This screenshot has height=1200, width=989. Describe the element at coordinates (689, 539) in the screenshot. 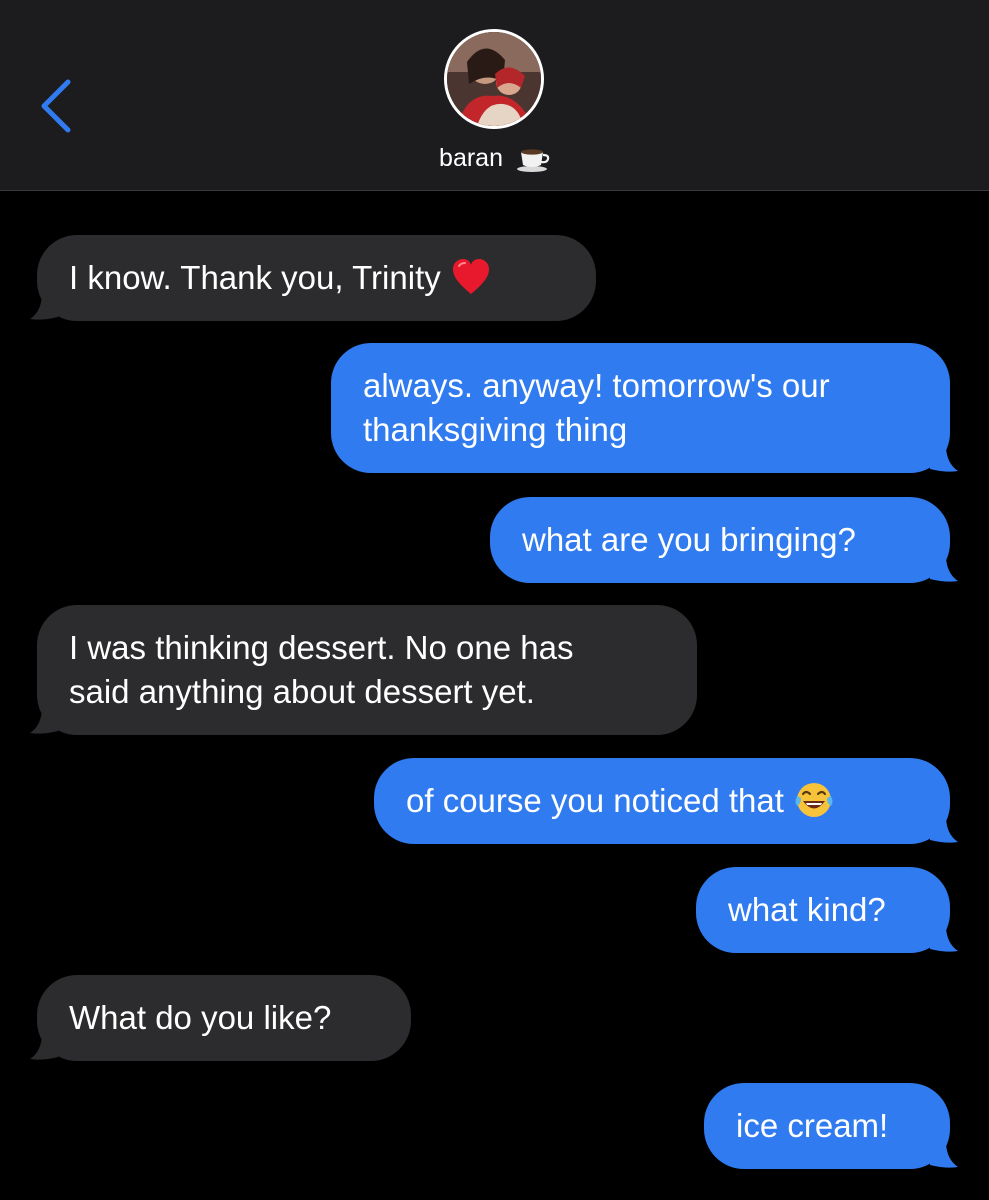

I see `message-text: what are you bringing?` at that location.